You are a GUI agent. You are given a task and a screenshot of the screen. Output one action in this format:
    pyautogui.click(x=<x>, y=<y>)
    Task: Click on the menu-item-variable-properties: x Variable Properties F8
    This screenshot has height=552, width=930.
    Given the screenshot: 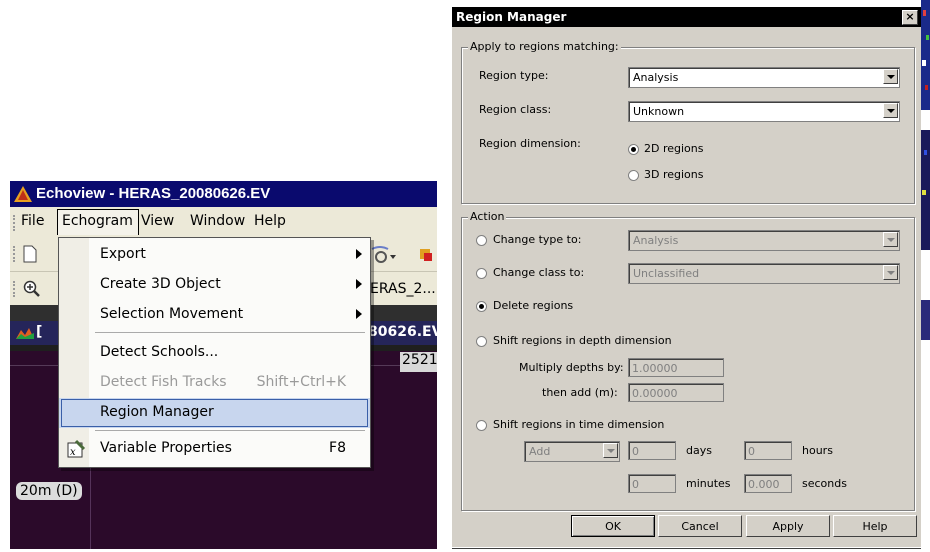 What is the action you would take?
    pyautogui.click(x=214, y=449)
    